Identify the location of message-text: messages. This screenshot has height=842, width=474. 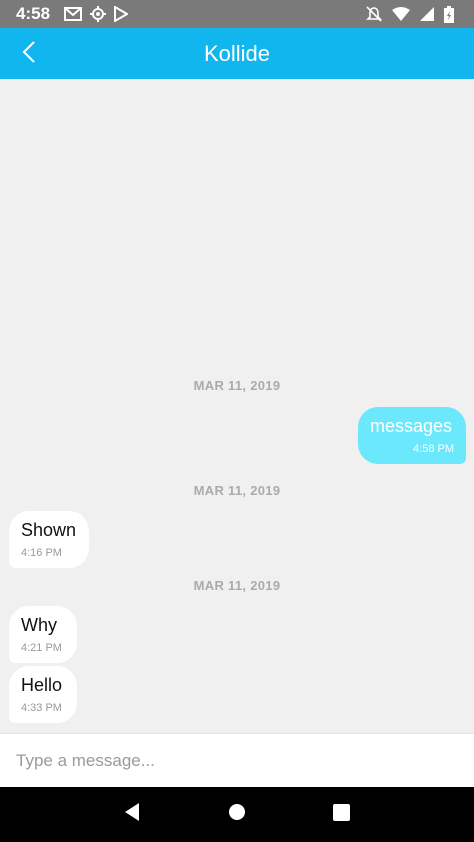
(411, 426).